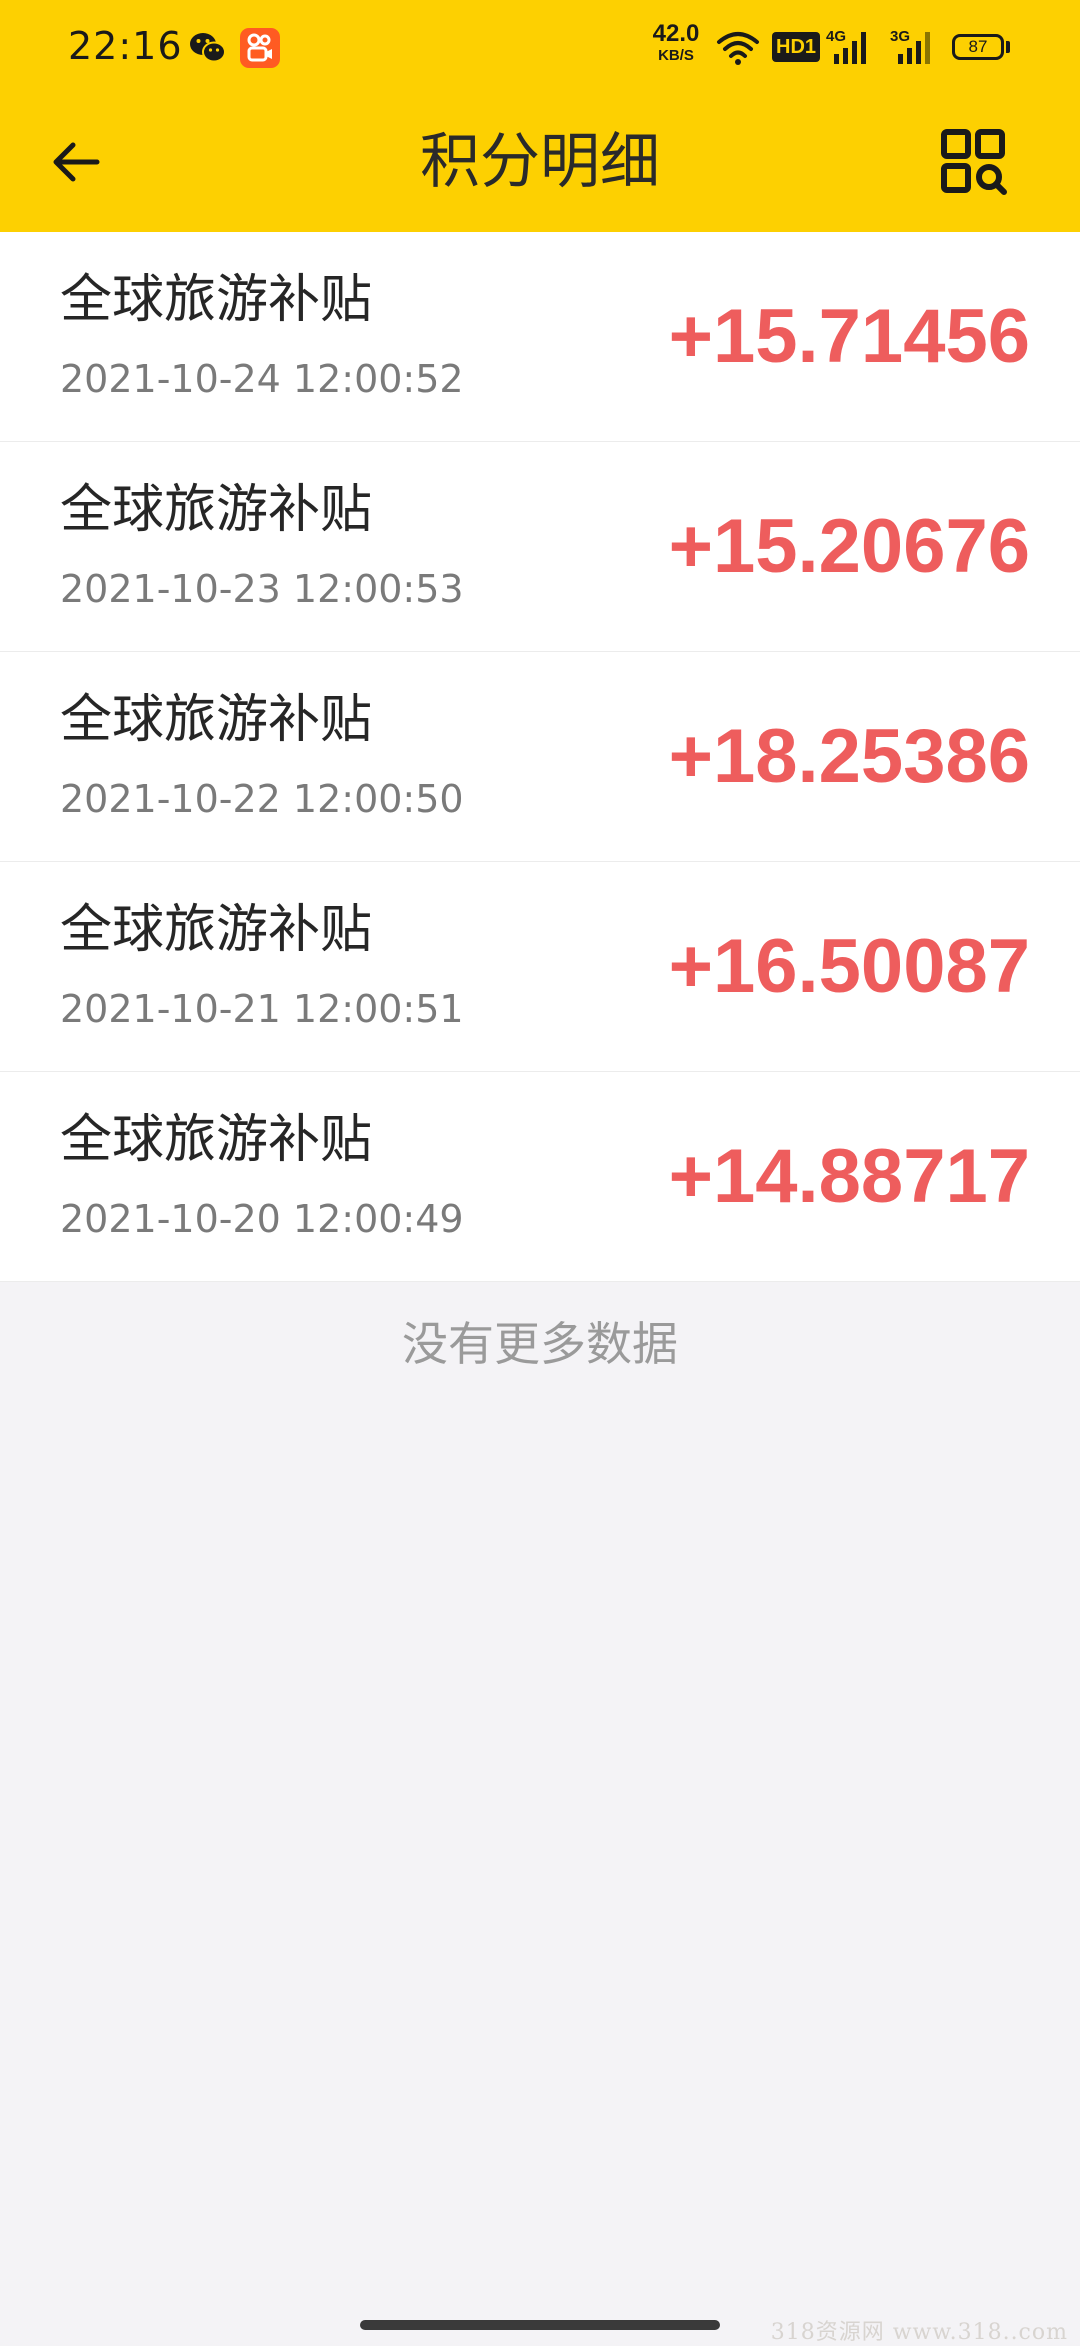  What do you see at coordinates (919, 2332) in the screenshot?
I see `watermark: 318资源网 www.318..com` at bounding box center [919, 2332].